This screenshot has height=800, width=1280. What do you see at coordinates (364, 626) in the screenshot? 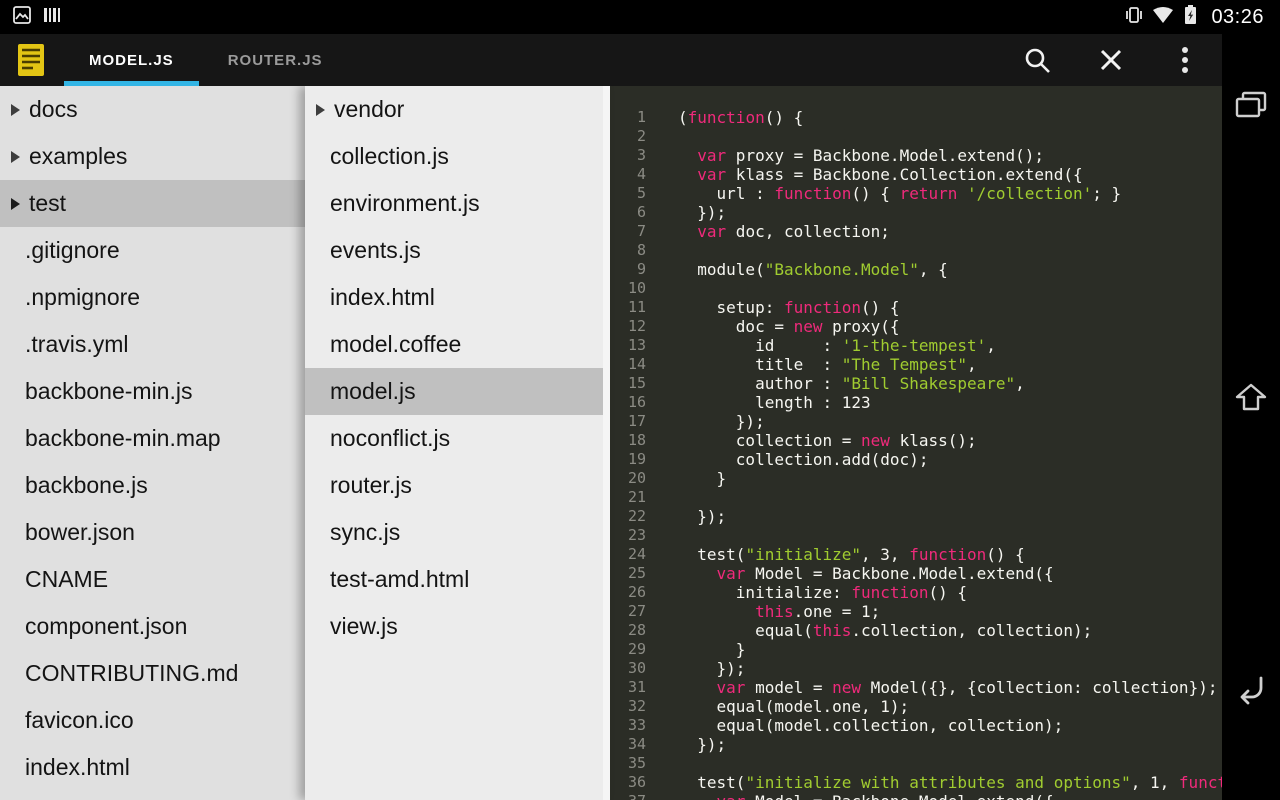
I see `item-label: view.js` at bounding box center [364, 626].